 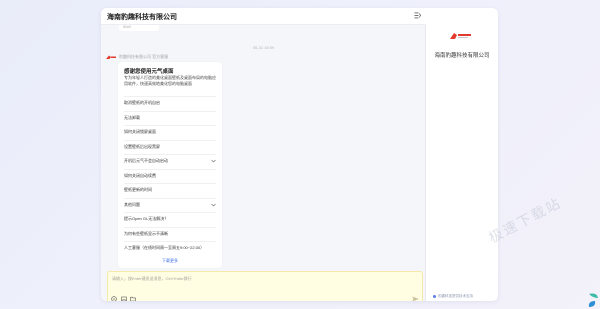 What do you see at coordinates (139, 28) in the screenshot?
I see `previous-message-fragment: Shell` at bounding box center [139, 28].